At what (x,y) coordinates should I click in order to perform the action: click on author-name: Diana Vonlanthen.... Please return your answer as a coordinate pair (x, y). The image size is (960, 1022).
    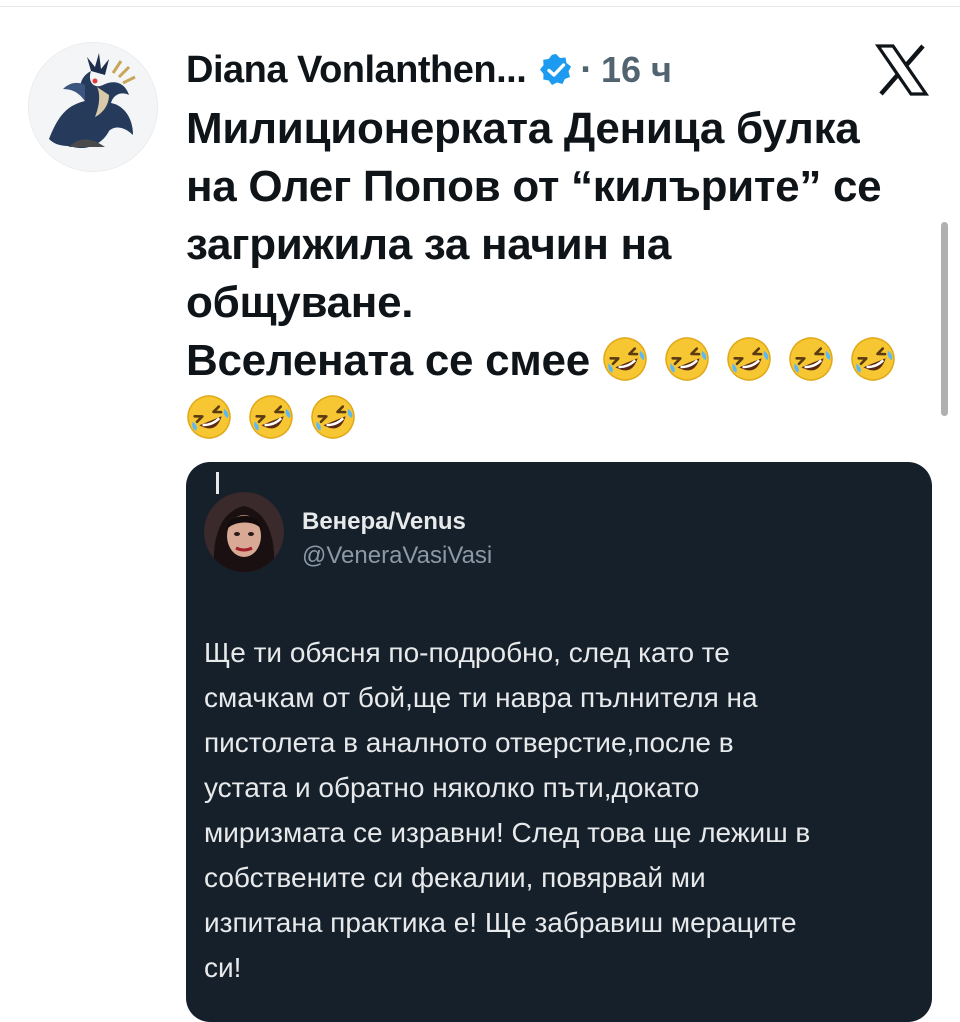
    Looking at the image, I should click on (356, 70).